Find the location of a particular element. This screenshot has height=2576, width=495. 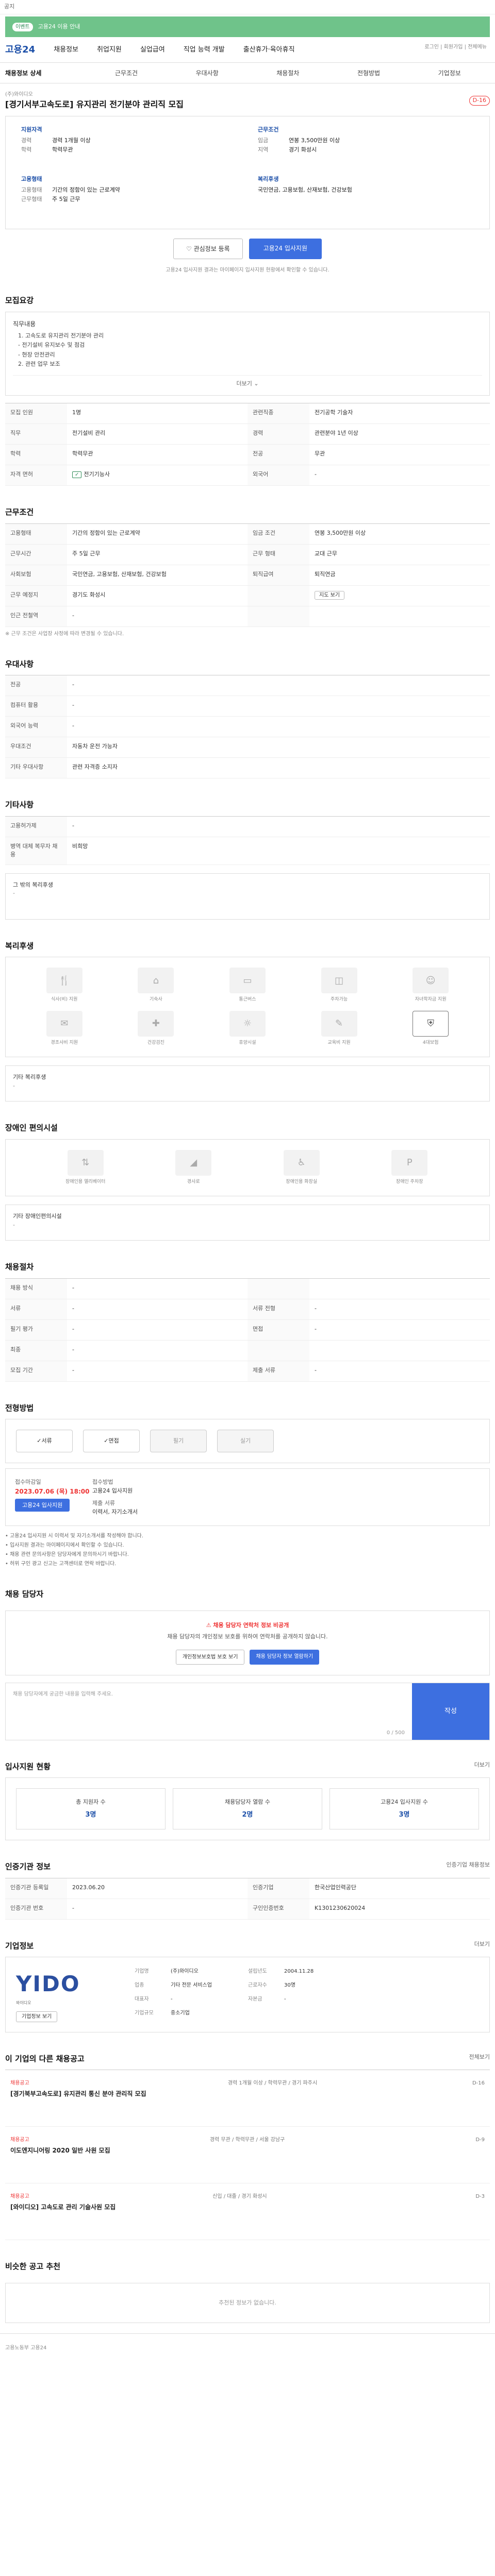

map-button: 지도 보기 is located at coordinates (329, 595).